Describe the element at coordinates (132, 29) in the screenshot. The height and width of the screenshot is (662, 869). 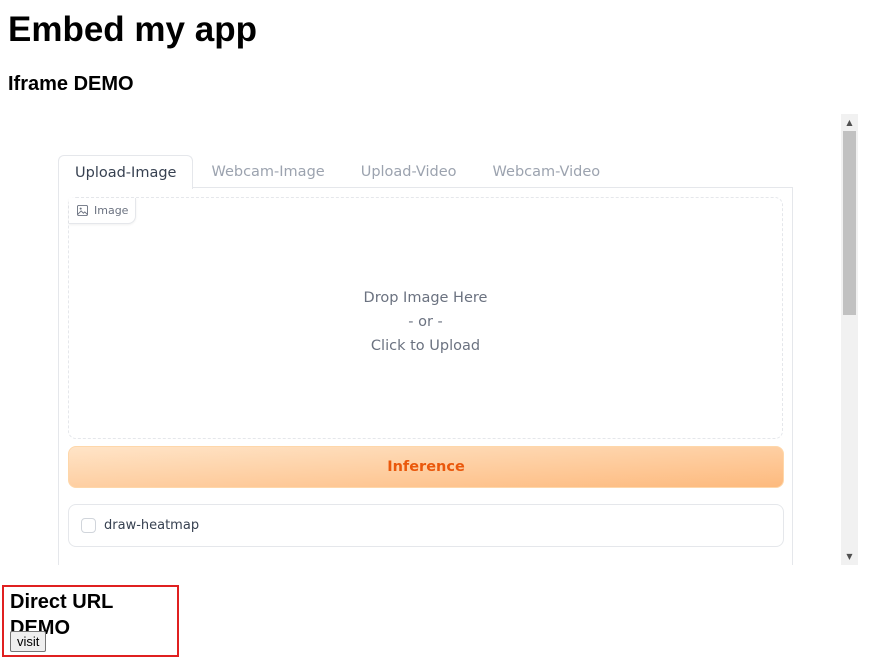
I see `page-title: Embed my app` at that location.